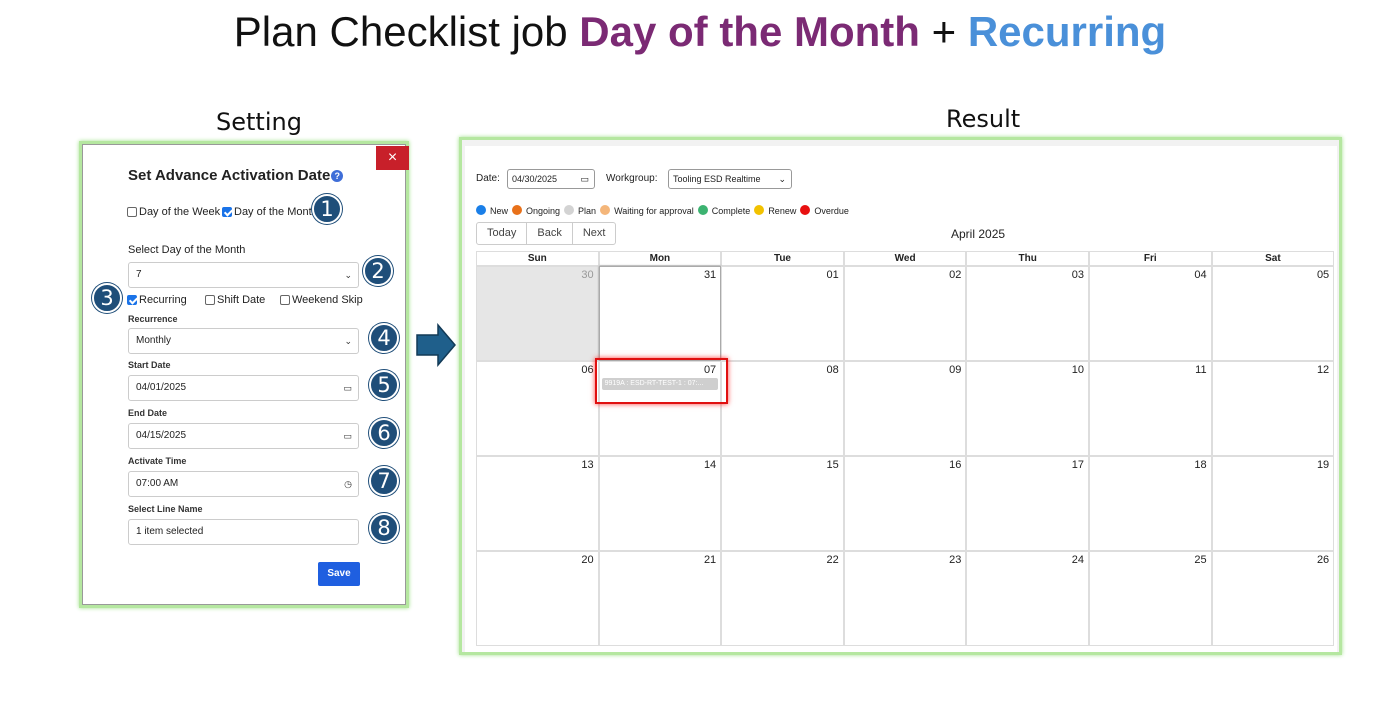 This screenshot has width=1400, height=714. Describe the element at coordinates (535, 179) in the screenshot. I see `date-input-value: 04/30/2025` at that location.